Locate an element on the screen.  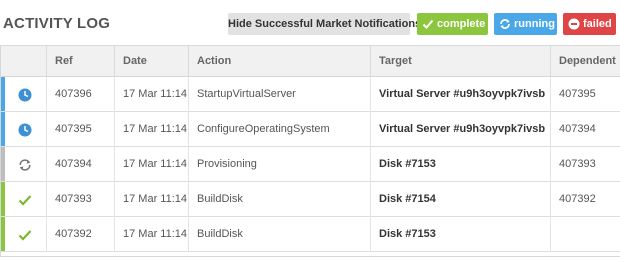
column-header-status is located at coordinates (23, 61).